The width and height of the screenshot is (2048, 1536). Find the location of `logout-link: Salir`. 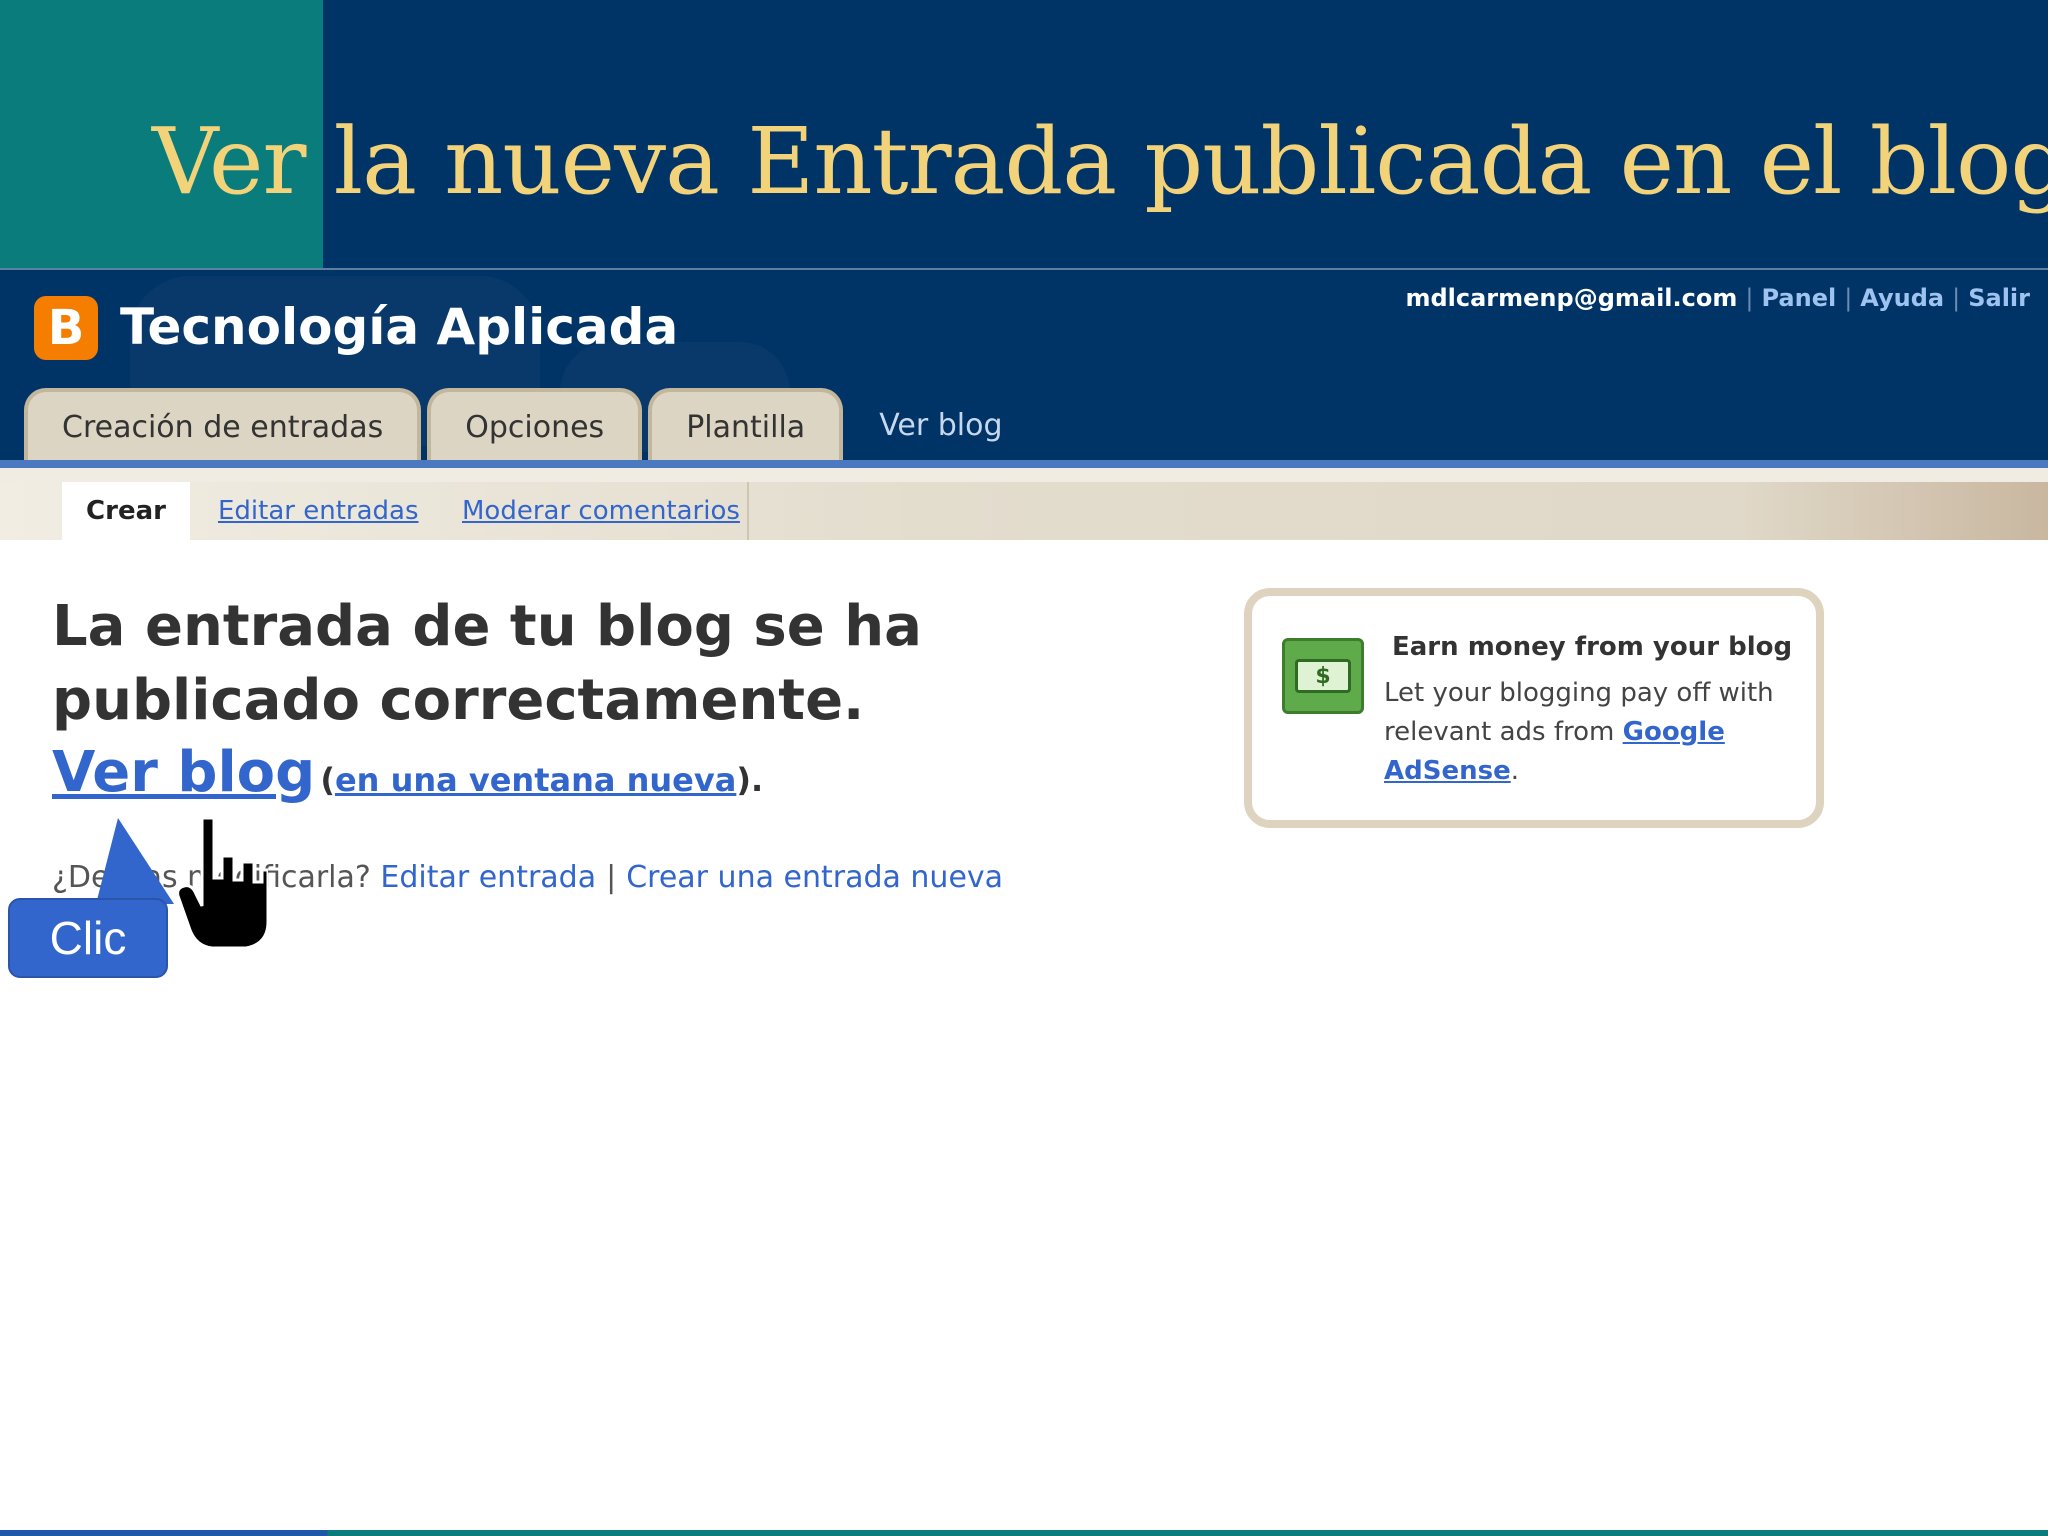

logout-link: Salir is located at coordinates (1999, 298).